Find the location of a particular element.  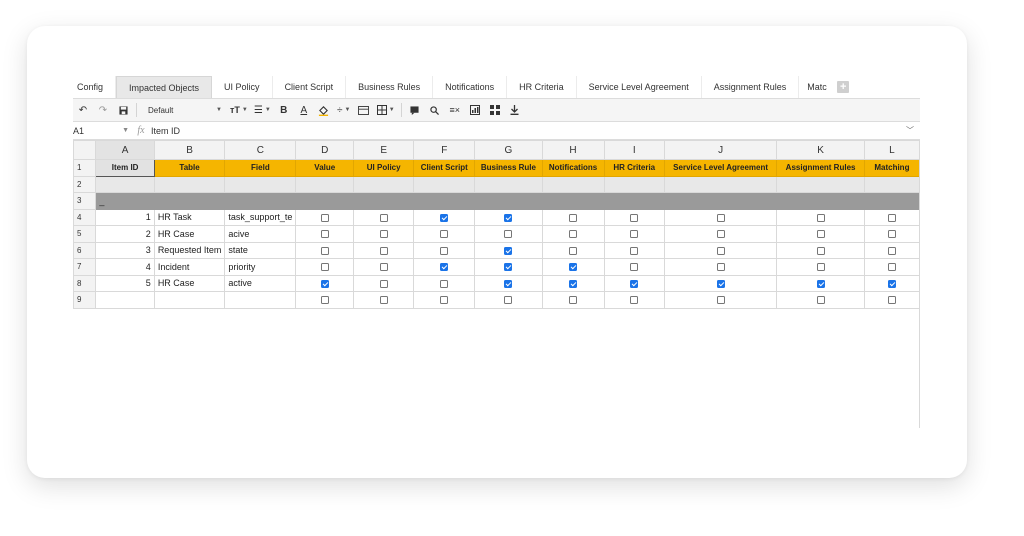

text-color-icon: A is located at coordinates (304, 110).